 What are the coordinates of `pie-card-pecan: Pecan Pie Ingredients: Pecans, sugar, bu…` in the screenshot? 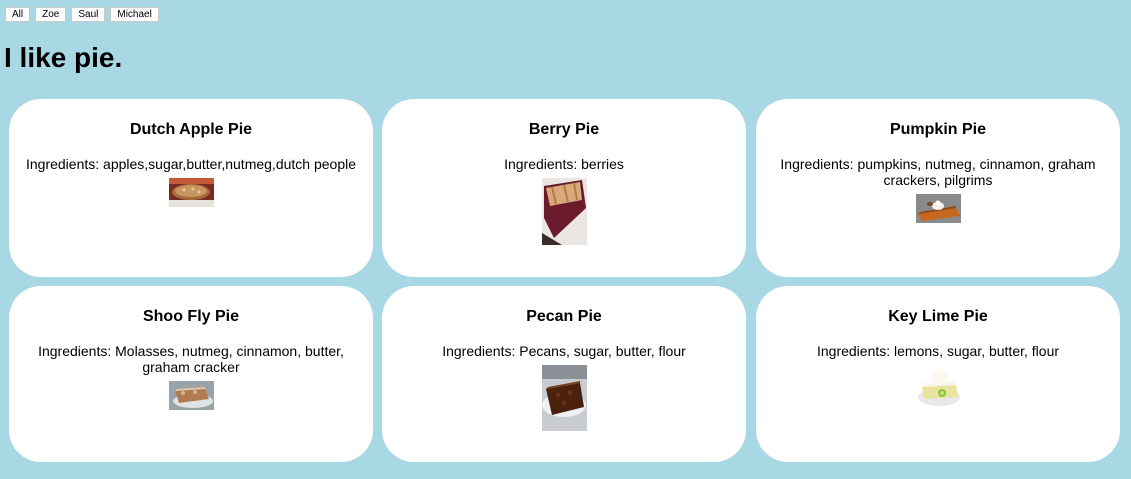 It's located at (564, 374).